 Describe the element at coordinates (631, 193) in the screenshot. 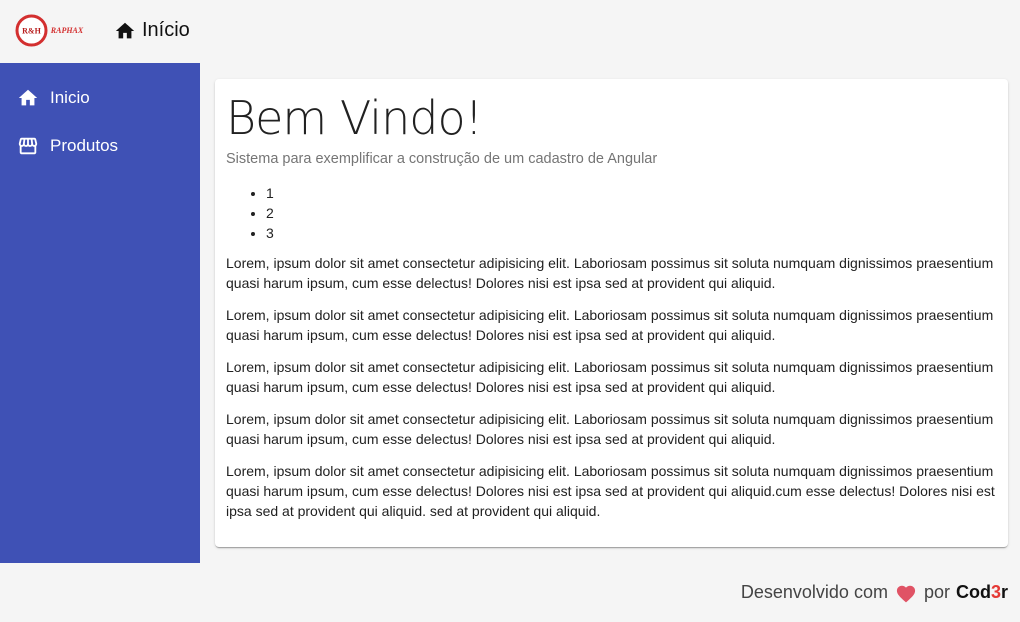

I see `list-item: 1` at that location.